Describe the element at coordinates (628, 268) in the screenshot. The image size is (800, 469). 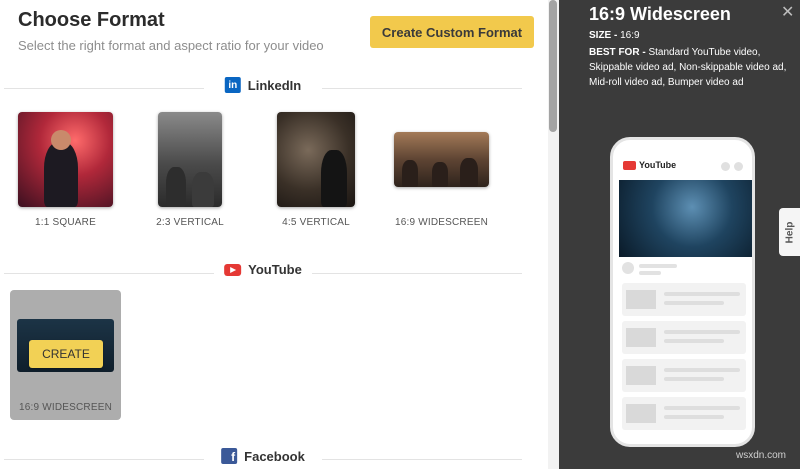
I see `phone-avatar-placeholder` at that location.